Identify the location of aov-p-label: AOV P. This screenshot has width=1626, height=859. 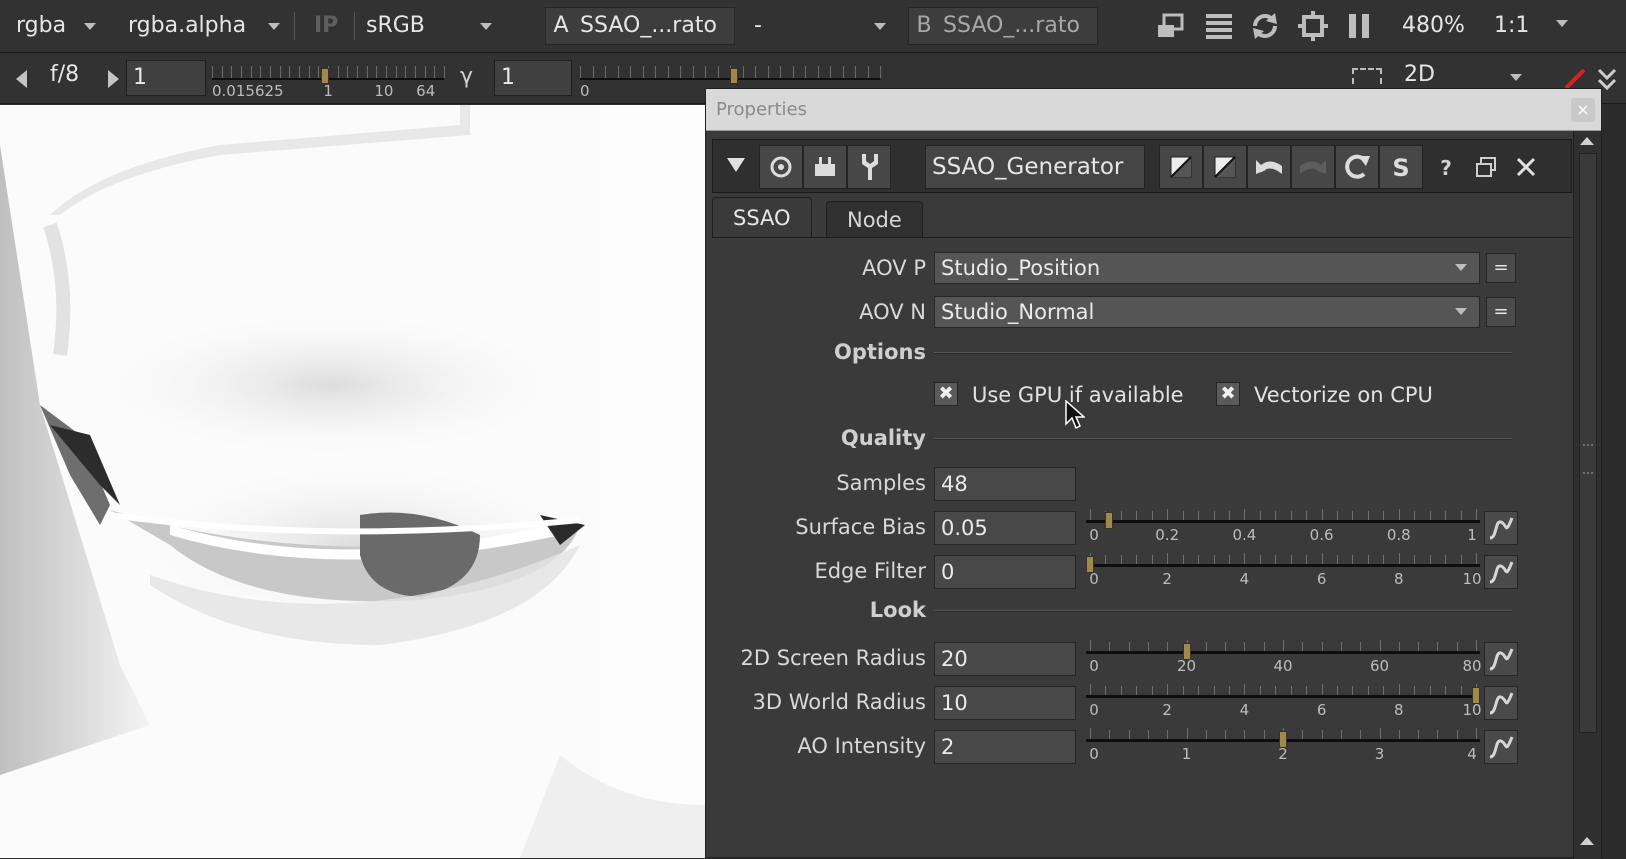
(894, 268).